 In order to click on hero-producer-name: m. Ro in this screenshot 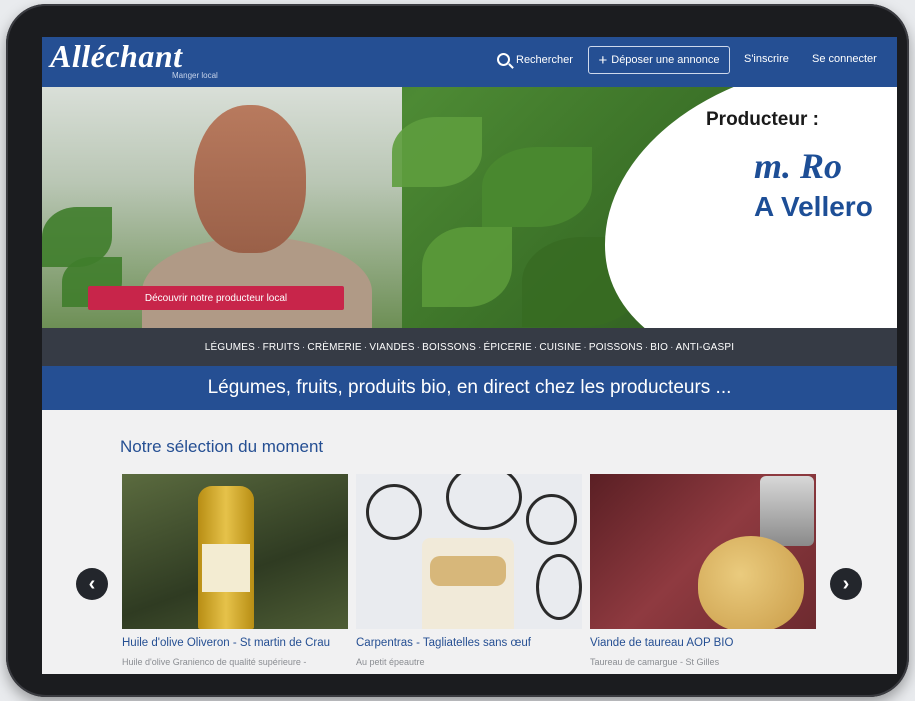, I will do `click(798, 166)`.